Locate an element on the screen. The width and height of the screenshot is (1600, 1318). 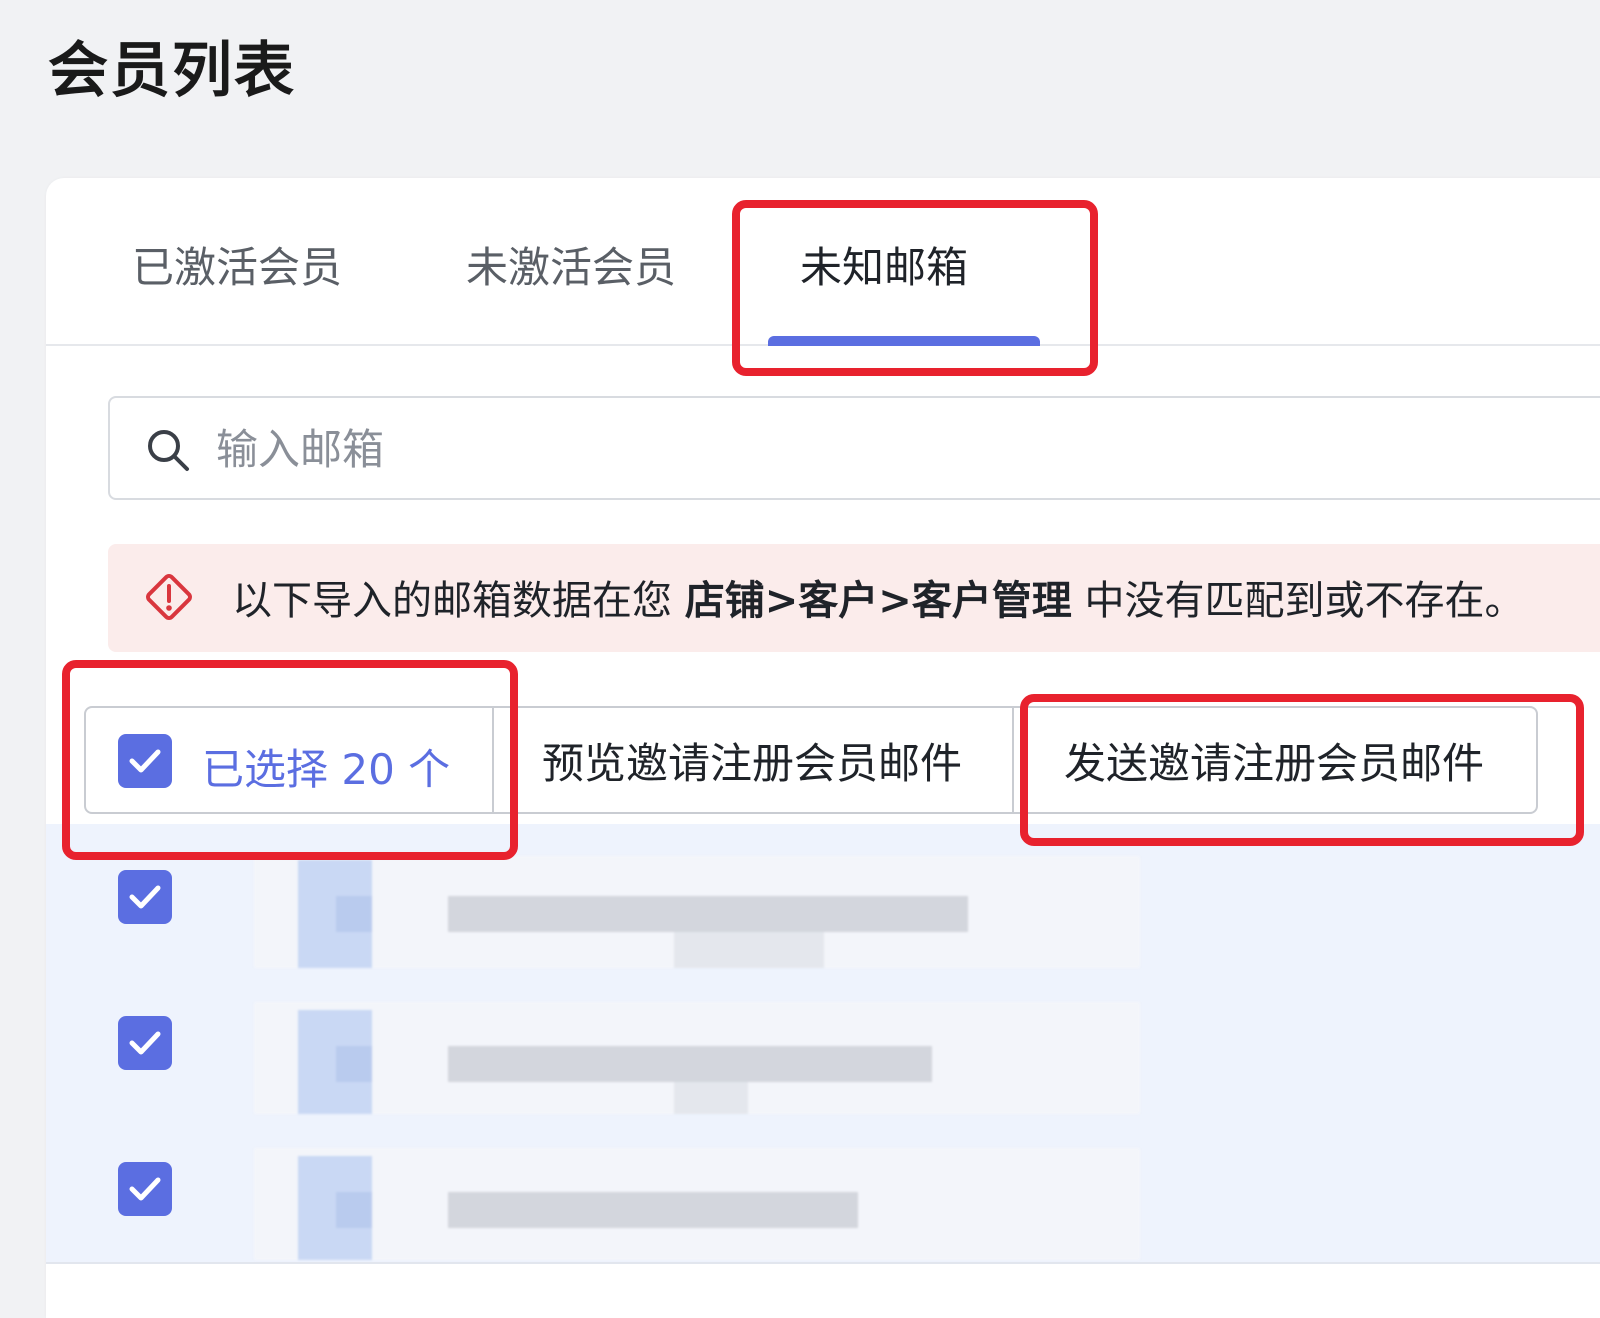
select-all-toggle: 已选择 20 个 is located at coordinates (290, 760).